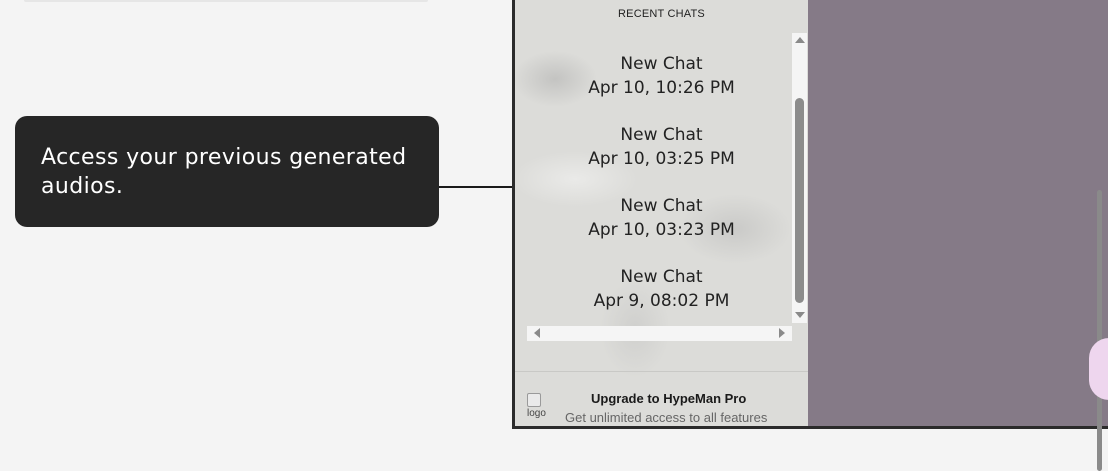 The image size is (1108, 471). I want to click on scrollbar-thumb, so click(799, 200).